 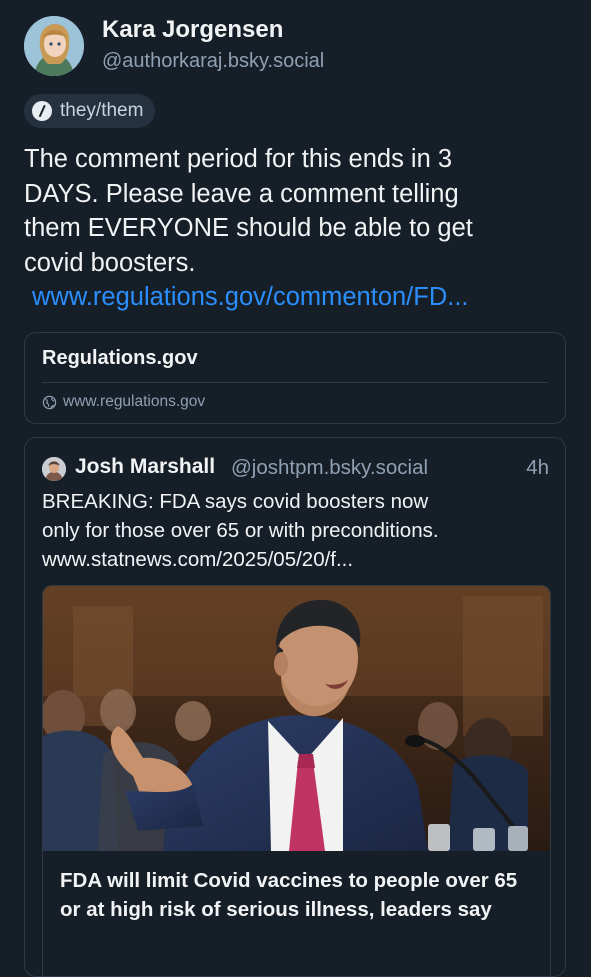 I want to click on link-card-title: Regulations.gov, so click(x=120, y=358).